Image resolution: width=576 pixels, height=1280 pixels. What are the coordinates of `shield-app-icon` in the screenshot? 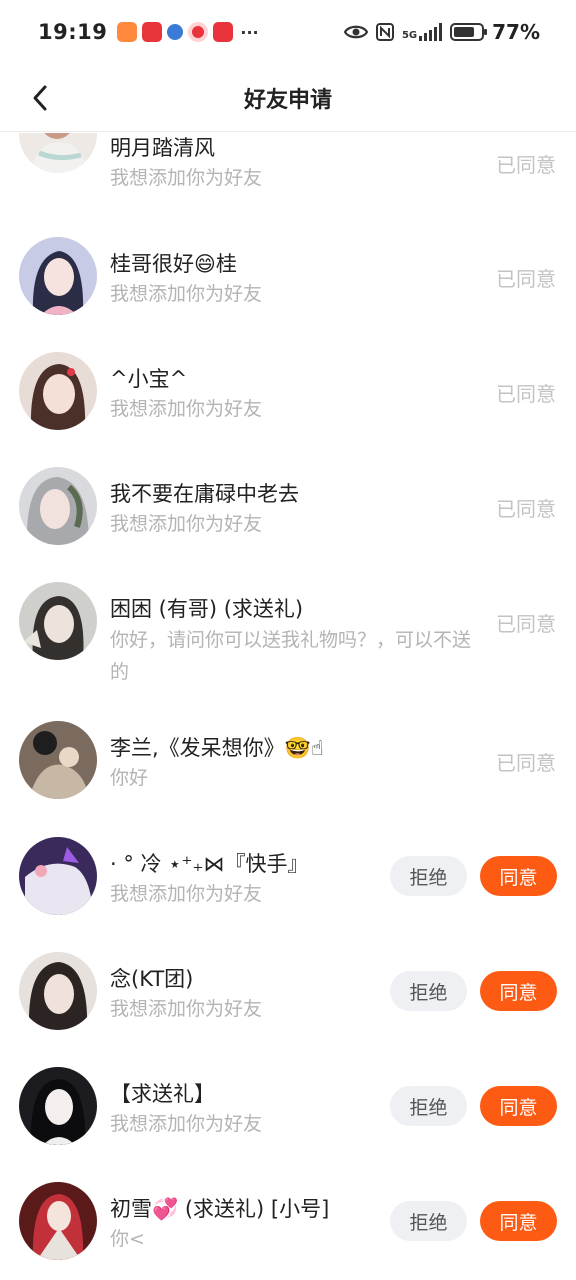 It's located at (127, 32).